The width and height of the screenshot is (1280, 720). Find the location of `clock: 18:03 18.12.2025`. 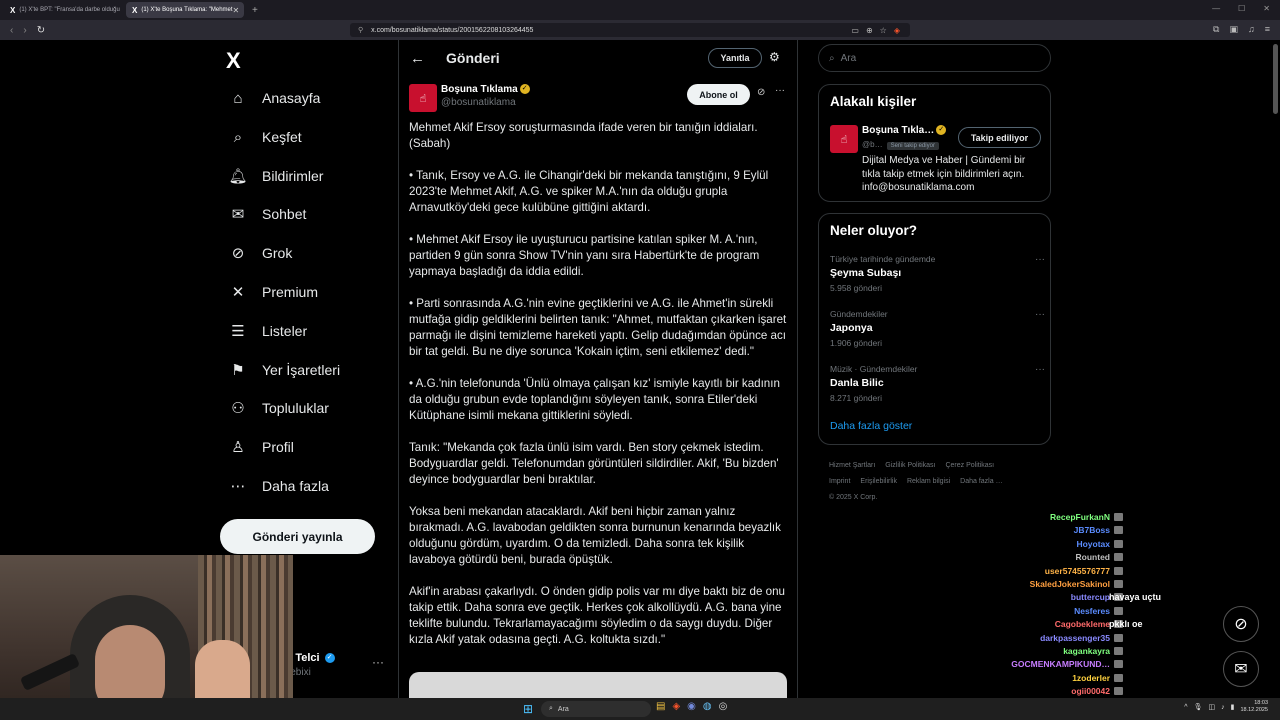

clock: 18:03 18.12.2025 is located at coordinates (1254, 707).